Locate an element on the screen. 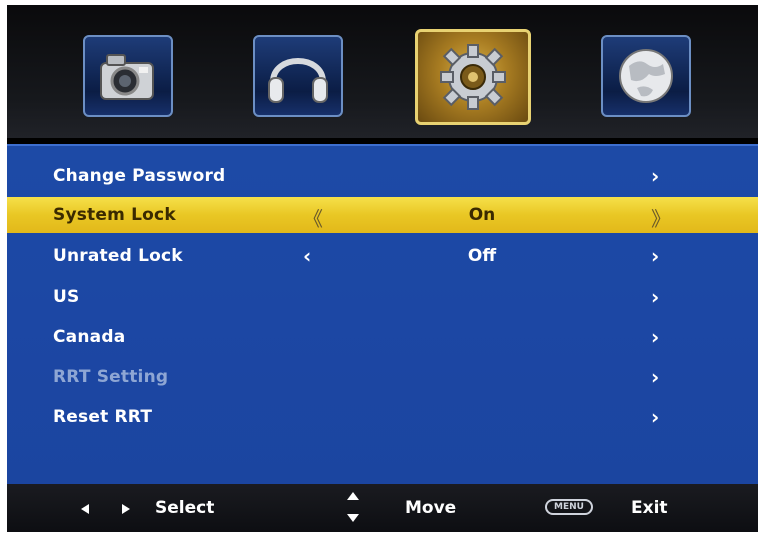  menu-item-label: RRT Setting is located at coordinates (111, 377).